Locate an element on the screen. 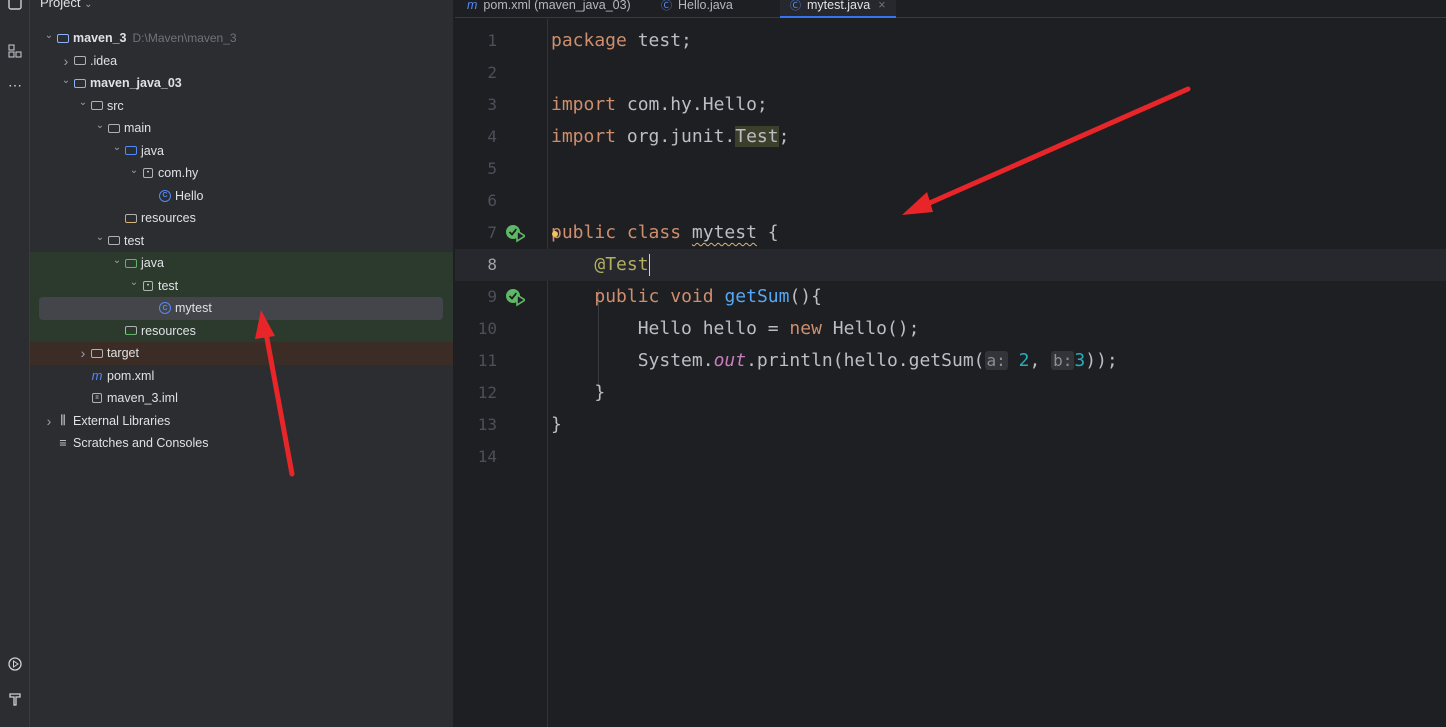  code-text: import org.junit.Test; is located at coordinates (670, 136).